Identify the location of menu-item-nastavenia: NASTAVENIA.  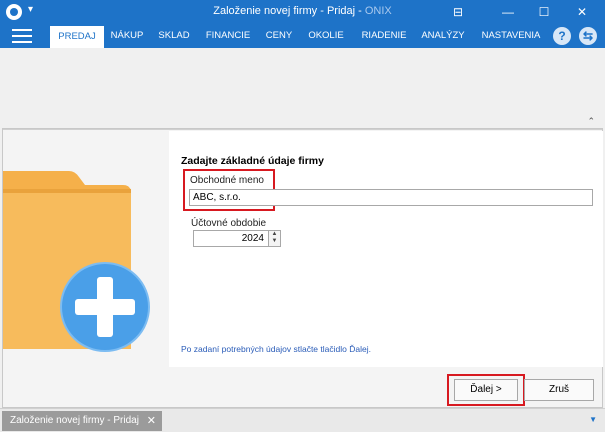
(511, 36).